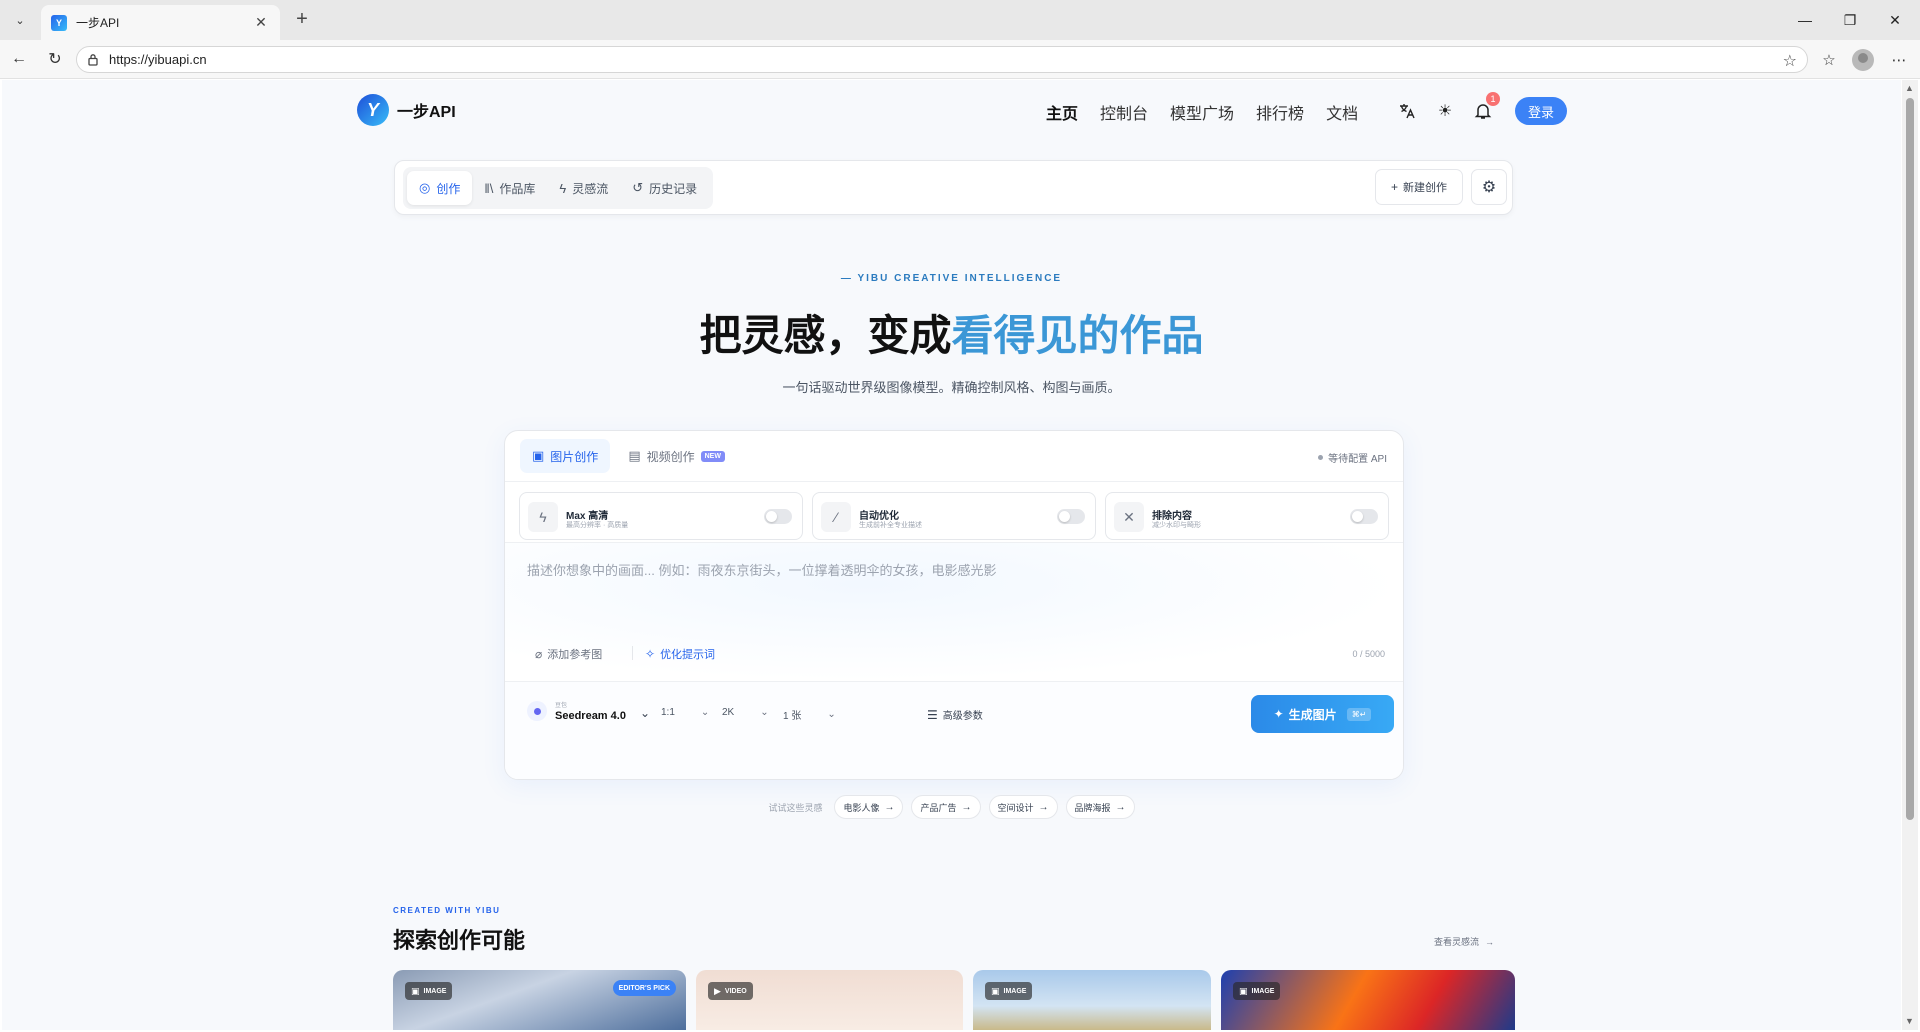 The height and width of the screenshot is (1032, 1920). I want to click on tab-library: ‖\ 作品库, so click(509, 188).